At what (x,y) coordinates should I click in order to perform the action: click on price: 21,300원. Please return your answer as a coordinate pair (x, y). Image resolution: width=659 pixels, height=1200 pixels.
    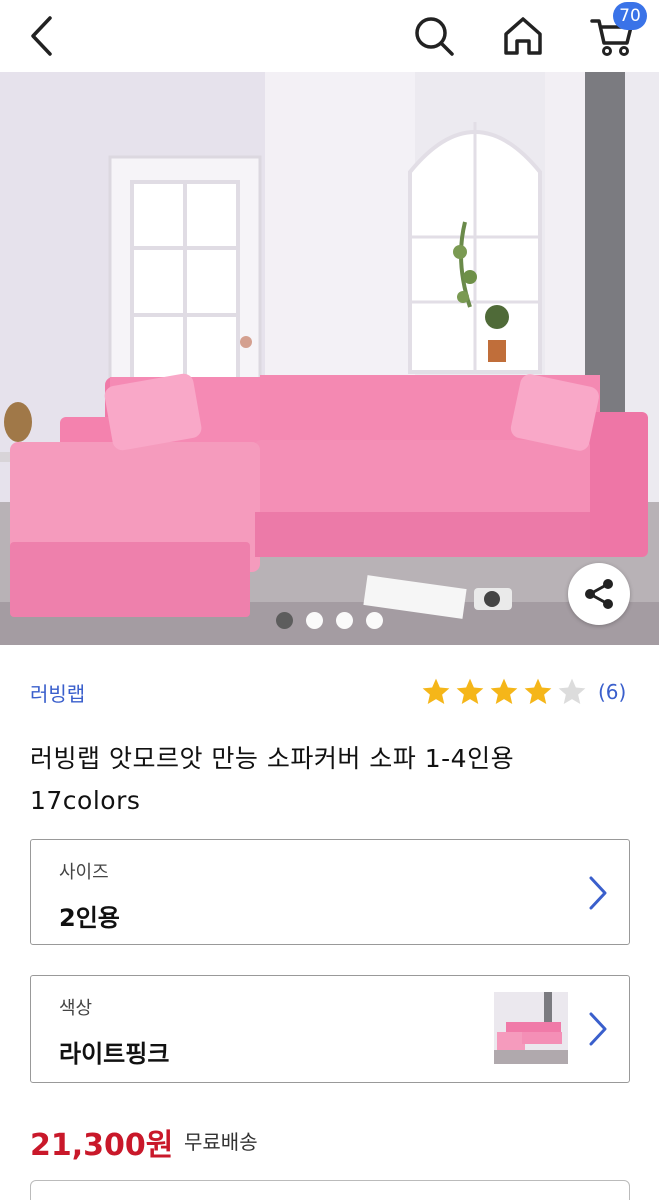
    Looking at the image, I should click on (102, 1145).